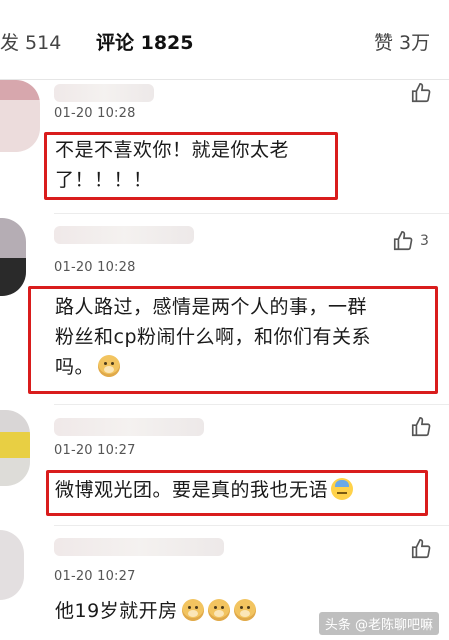  I want to click on comment-line: 他19岁就开房, so click(155, 611).